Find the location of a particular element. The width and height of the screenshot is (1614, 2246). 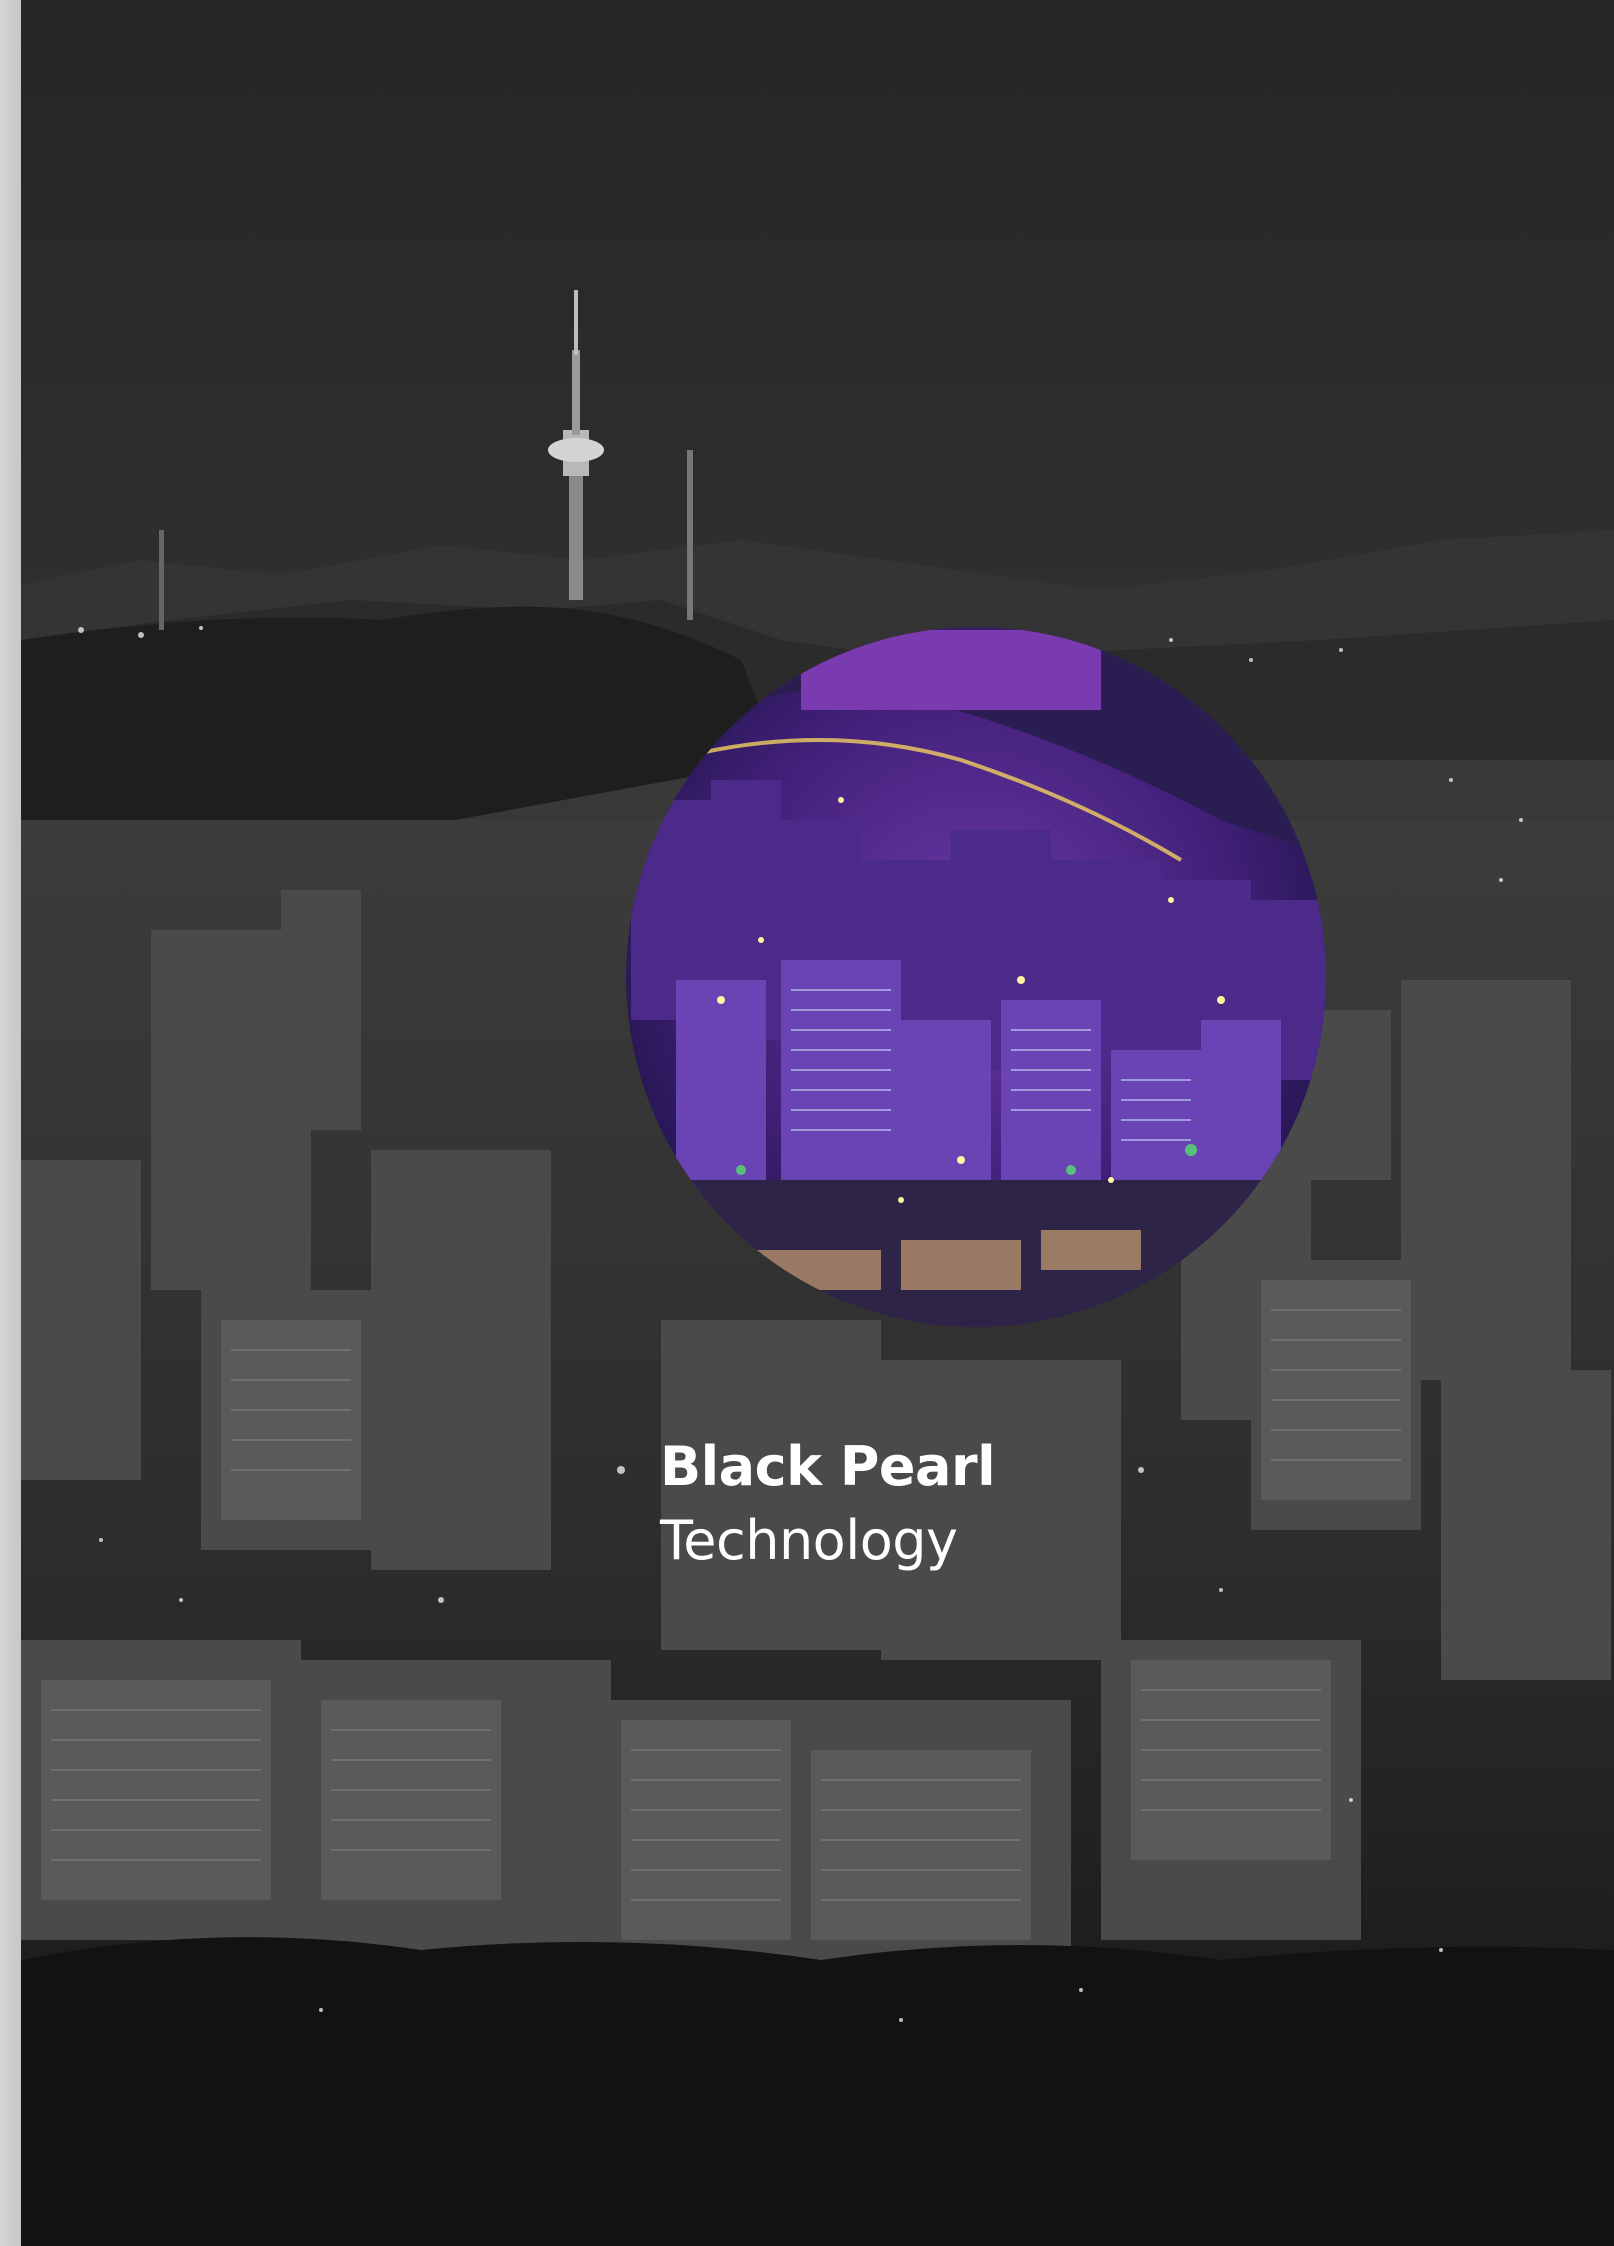

brand-name: Black Pearl is located at coordinates (828, 1466).